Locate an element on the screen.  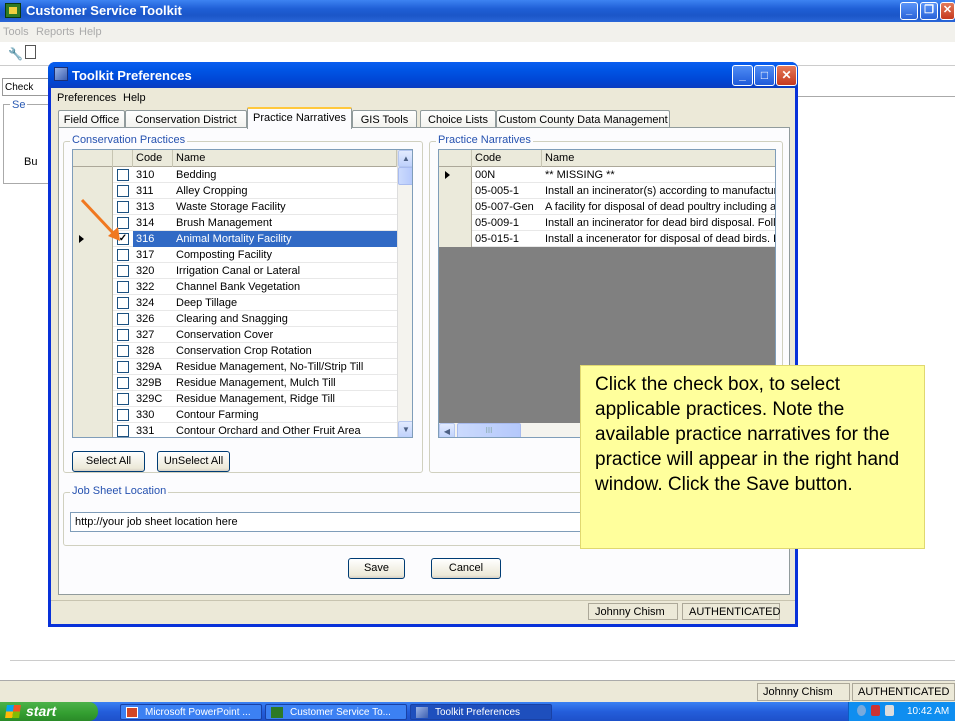
network-icon is located at coordinates (861, 710).